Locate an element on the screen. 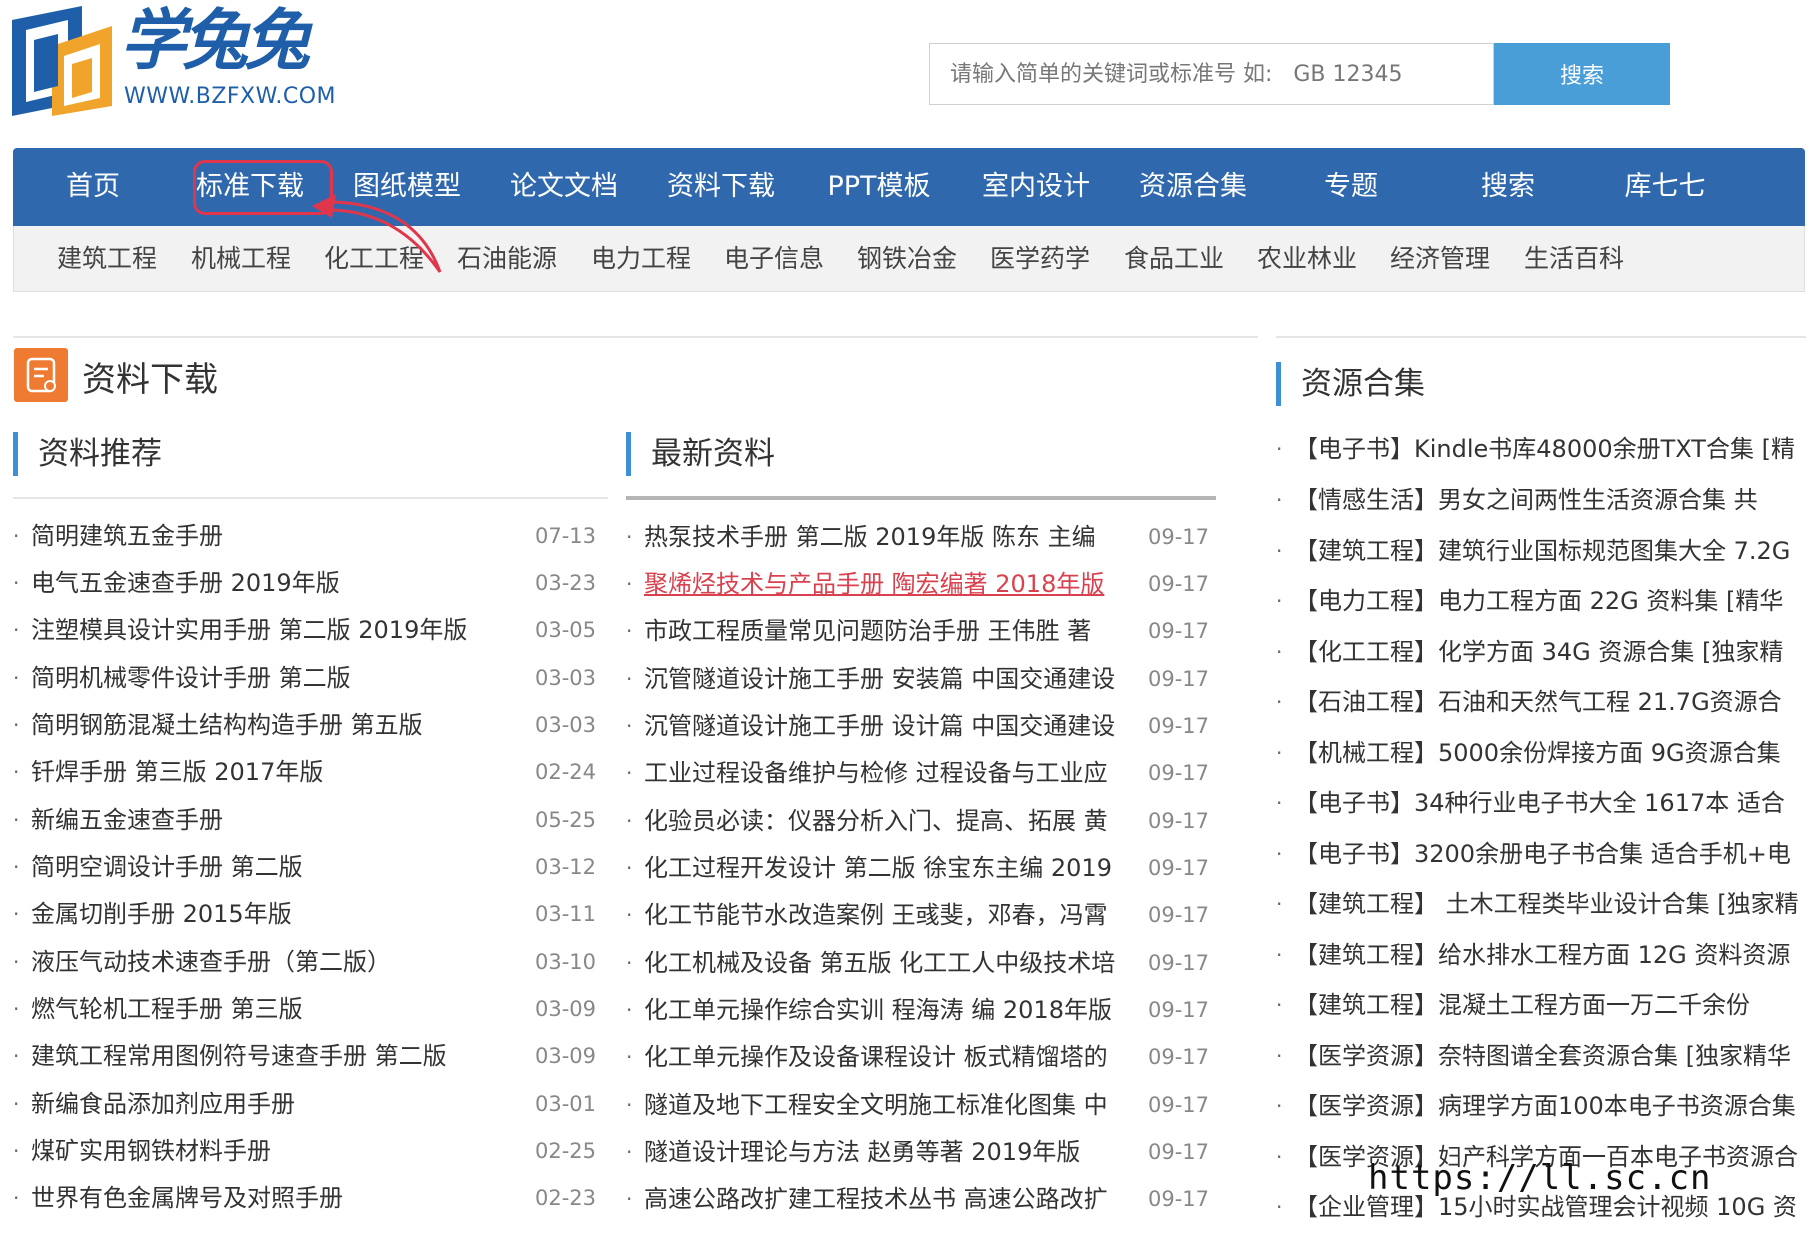 This screenshot has width=1819, height=1241. list-item: · 化工单元操作综合实训 程海涛 编 2018年版 09-17 is located at coordinates (921, 1010).